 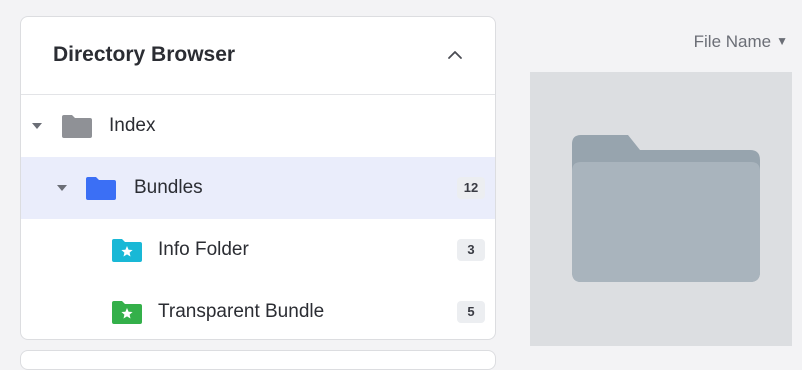 I want to click on collapse-button, so click(x=455, y=55).